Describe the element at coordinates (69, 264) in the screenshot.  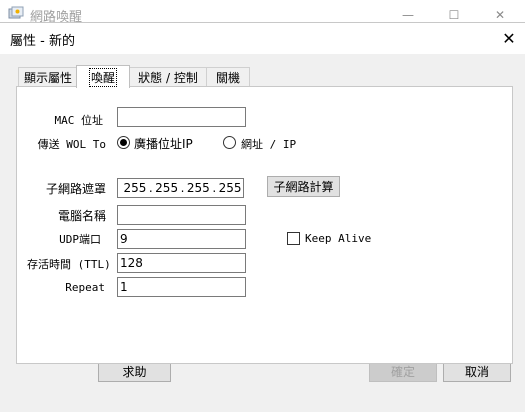
I see `ttl-label: 存活時間 (TTL)` at that location.